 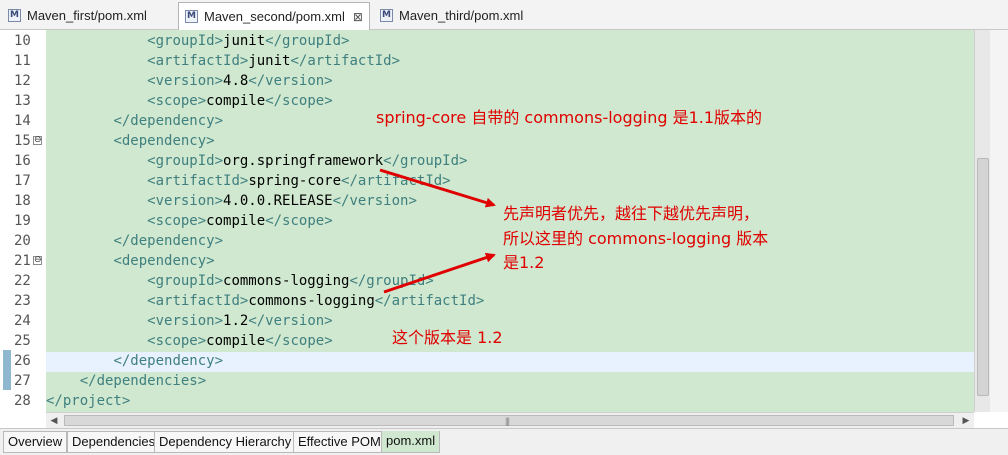 What do you see at coordinates (22, 181) in the screenshot?
I see `line-number: 17` at bounding box center [22, 181].